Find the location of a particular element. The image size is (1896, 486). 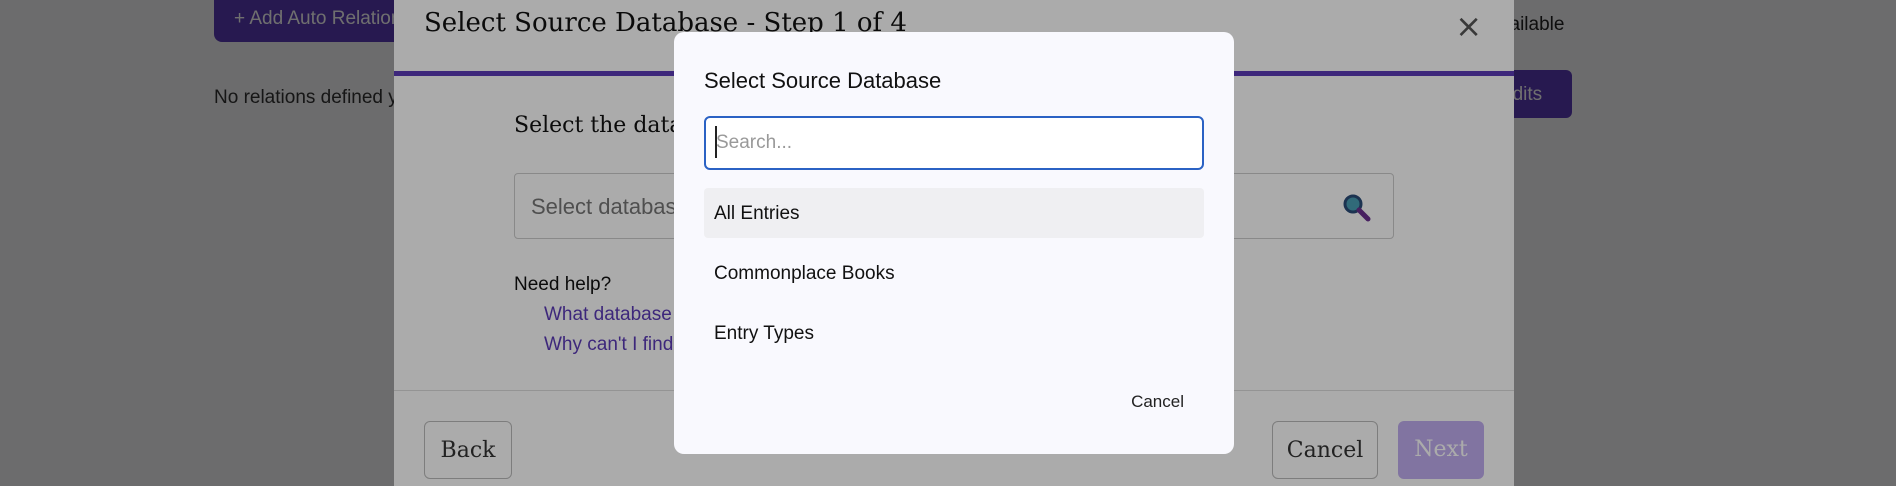

text-caret is located at coordinates (716, 142).